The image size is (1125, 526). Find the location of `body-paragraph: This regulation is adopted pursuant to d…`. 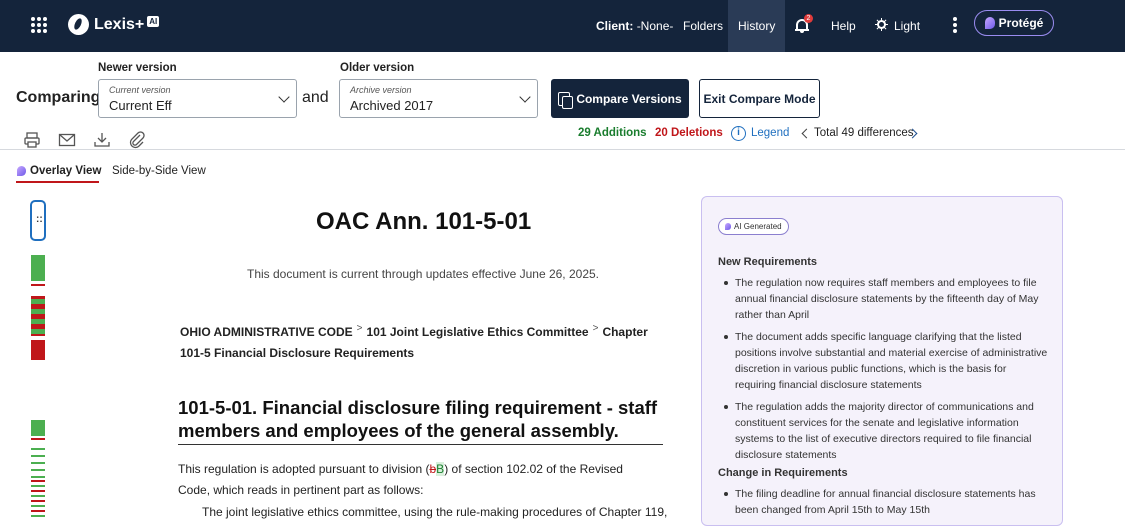

body-paragraph: This regulation is adopted pursuant to d… is located at coordinates (418, 480).